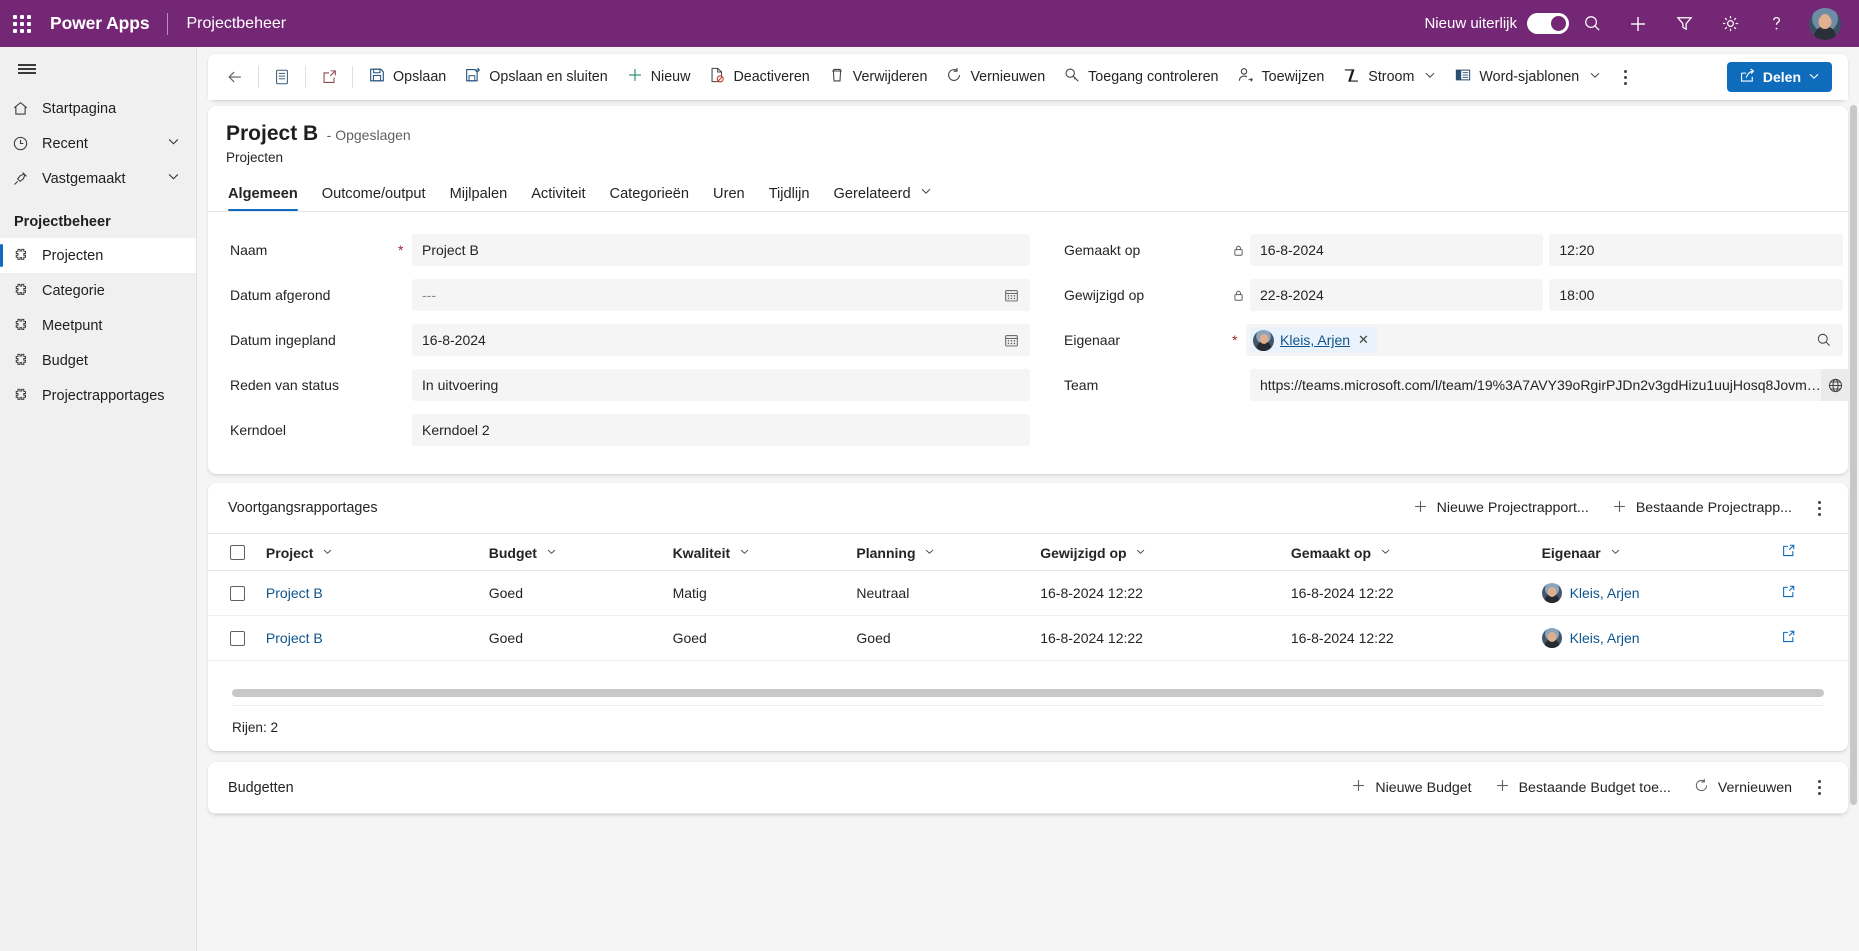 The width and height of the screenshot is (1859, 951). I want to click on naam-input: Project B, so click(721, 250).